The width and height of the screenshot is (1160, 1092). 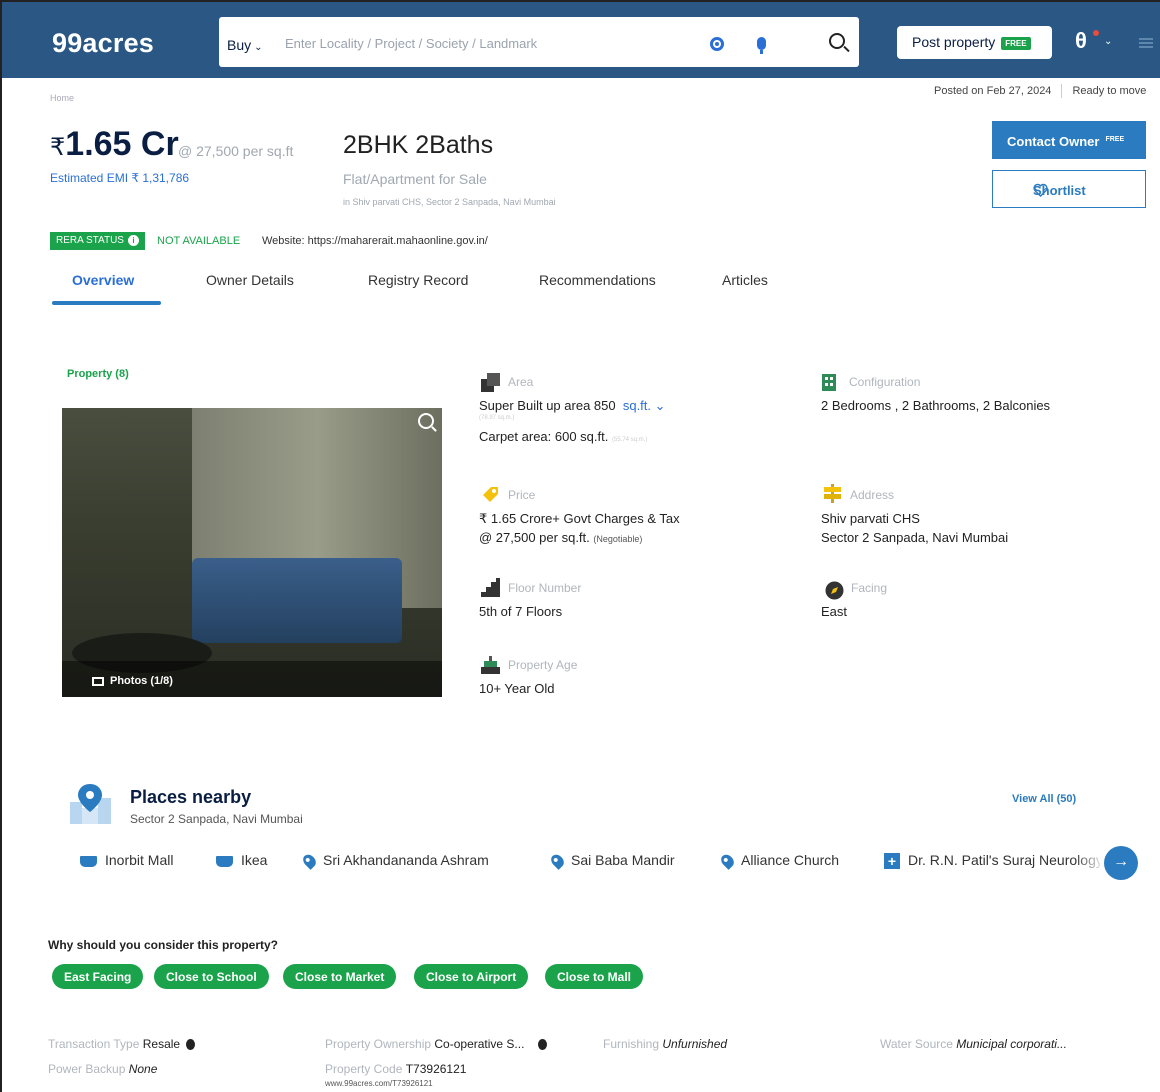 What do you see at coordinates (623, 860) in the screenshot?
I see `place-name: Sai Baba Mandir` at bounding box center [623, 860].